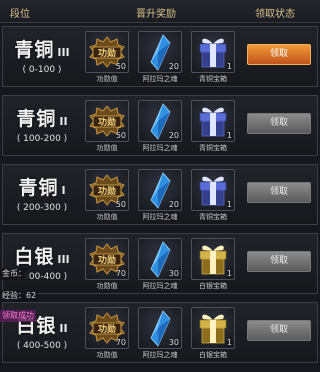 The height and width of the screenshot is (372, 320). What do you see at coordinates (42, 139) in the screenshot?
I see `rank-range: ( 100-200 )` at bounding box center [42, 139].